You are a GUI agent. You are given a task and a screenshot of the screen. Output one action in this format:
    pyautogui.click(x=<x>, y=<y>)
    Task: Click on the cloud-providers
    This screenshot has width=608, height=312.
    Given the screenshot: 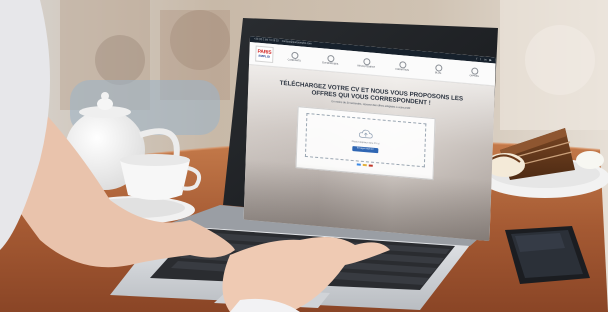 What is the action you would take?
    pyautogui.click(x=364, y=165)
    